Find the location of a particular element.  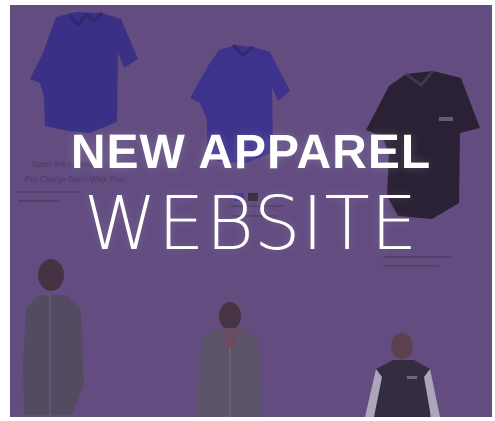

banner-title-line-2: WEBSITE is located at coordinates (251, 224).